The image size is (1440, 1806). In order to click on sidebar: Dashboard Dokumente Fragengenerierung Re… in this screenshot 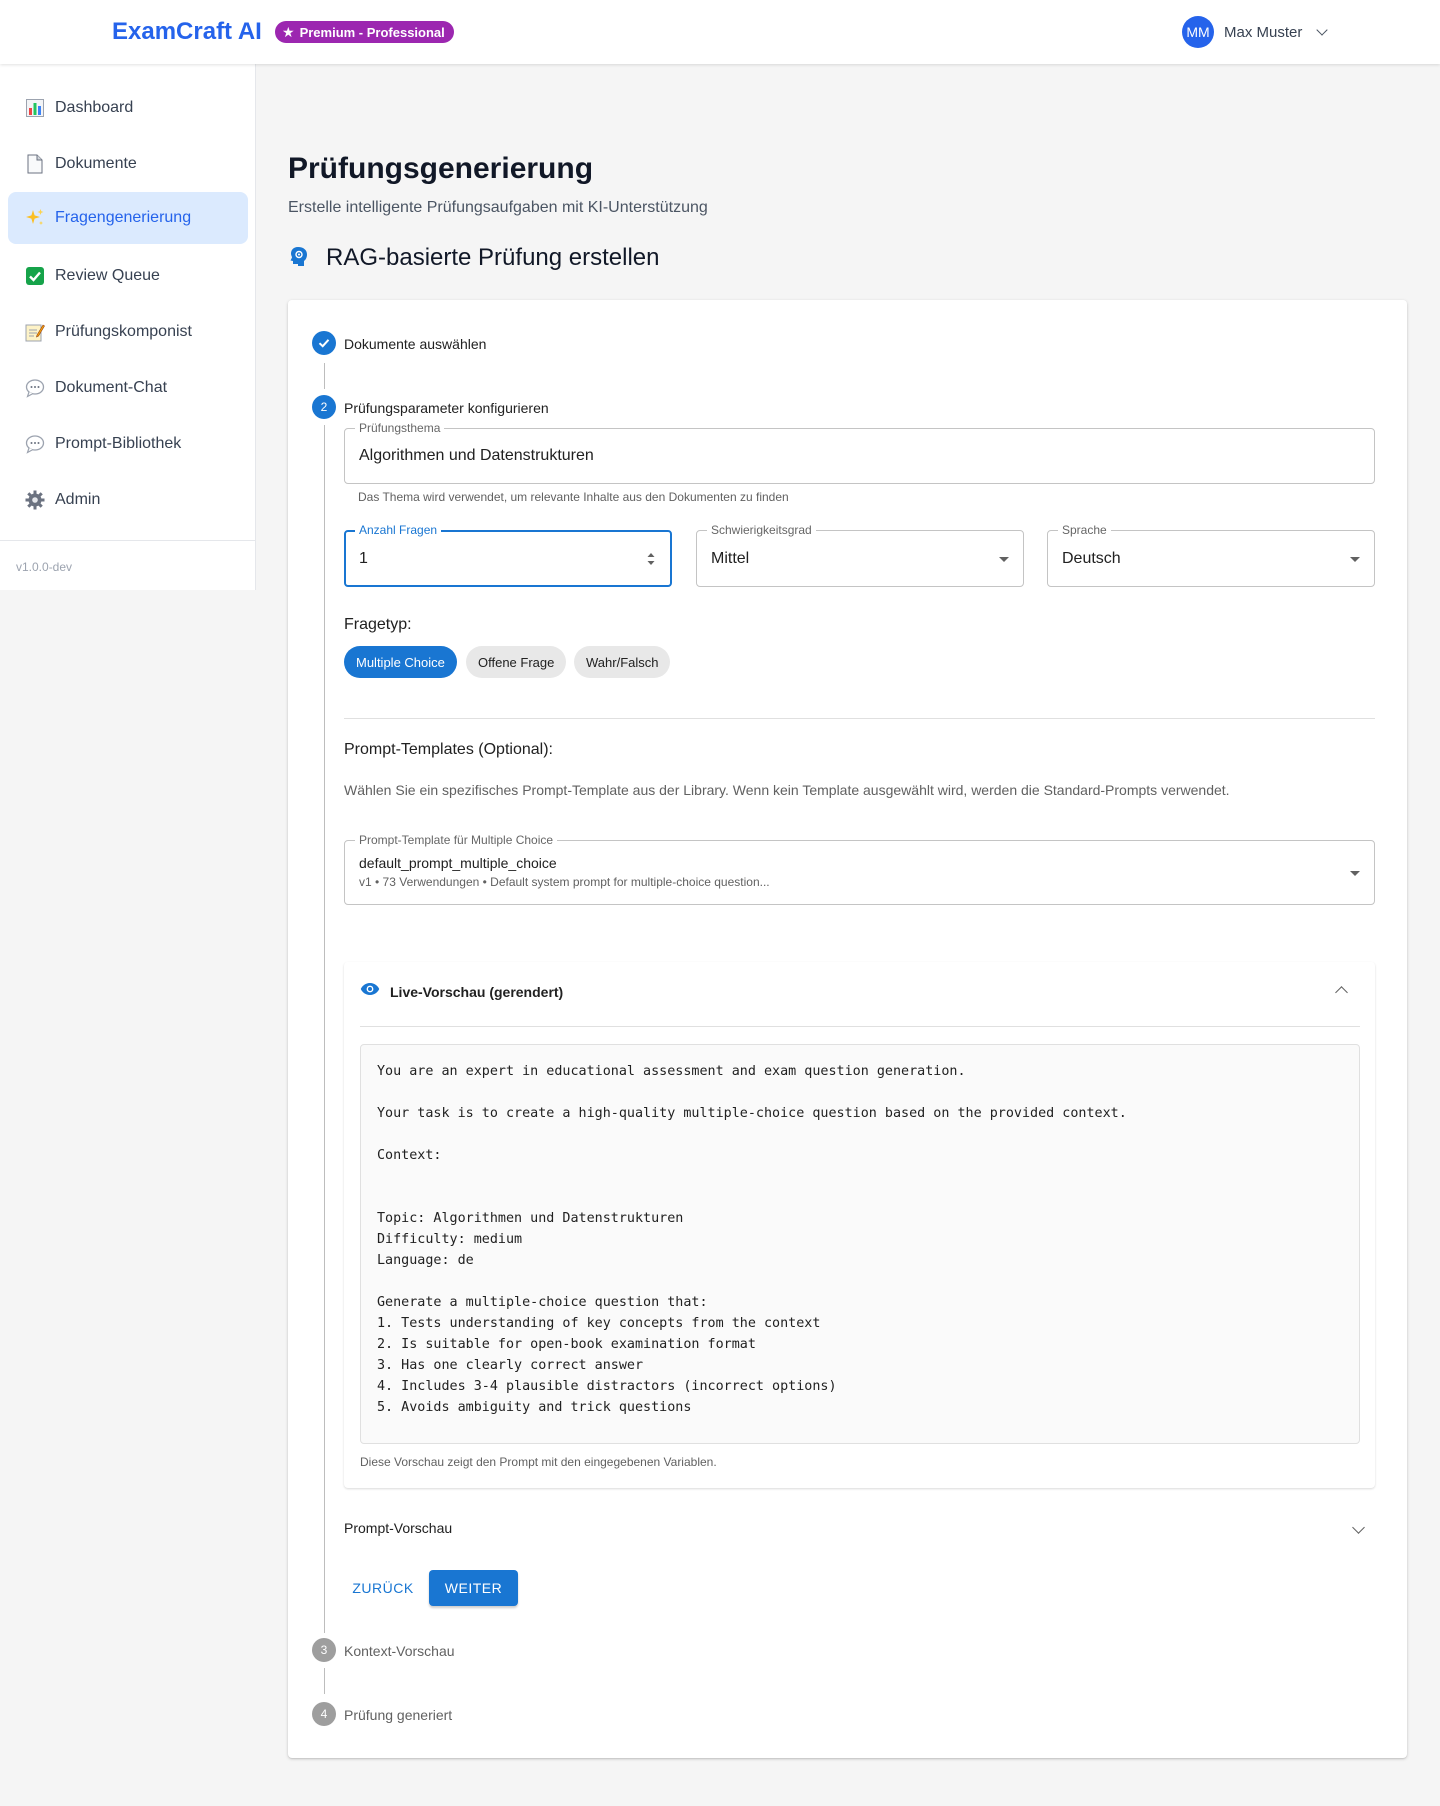, I will do `click(128, 327)`.